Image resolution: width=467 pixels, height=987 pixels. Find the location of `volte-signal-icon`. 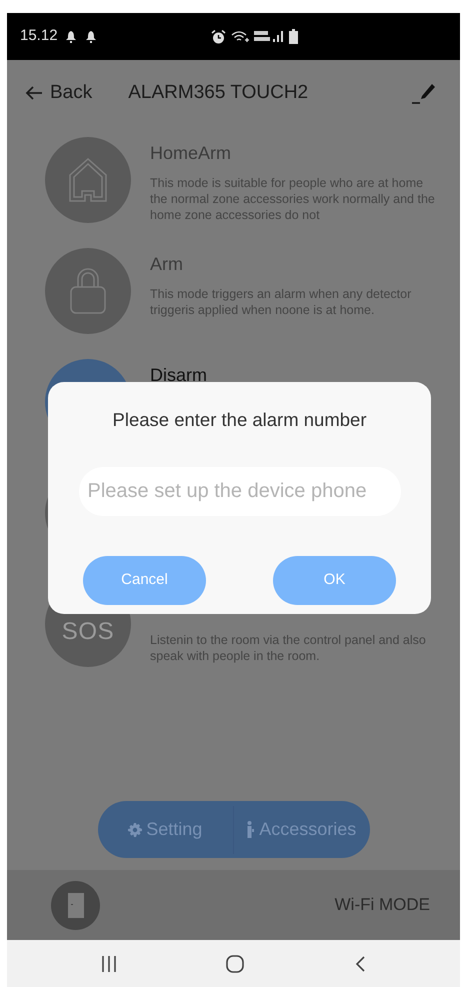

volte-signal-icon is located at coordinates (269, 36).